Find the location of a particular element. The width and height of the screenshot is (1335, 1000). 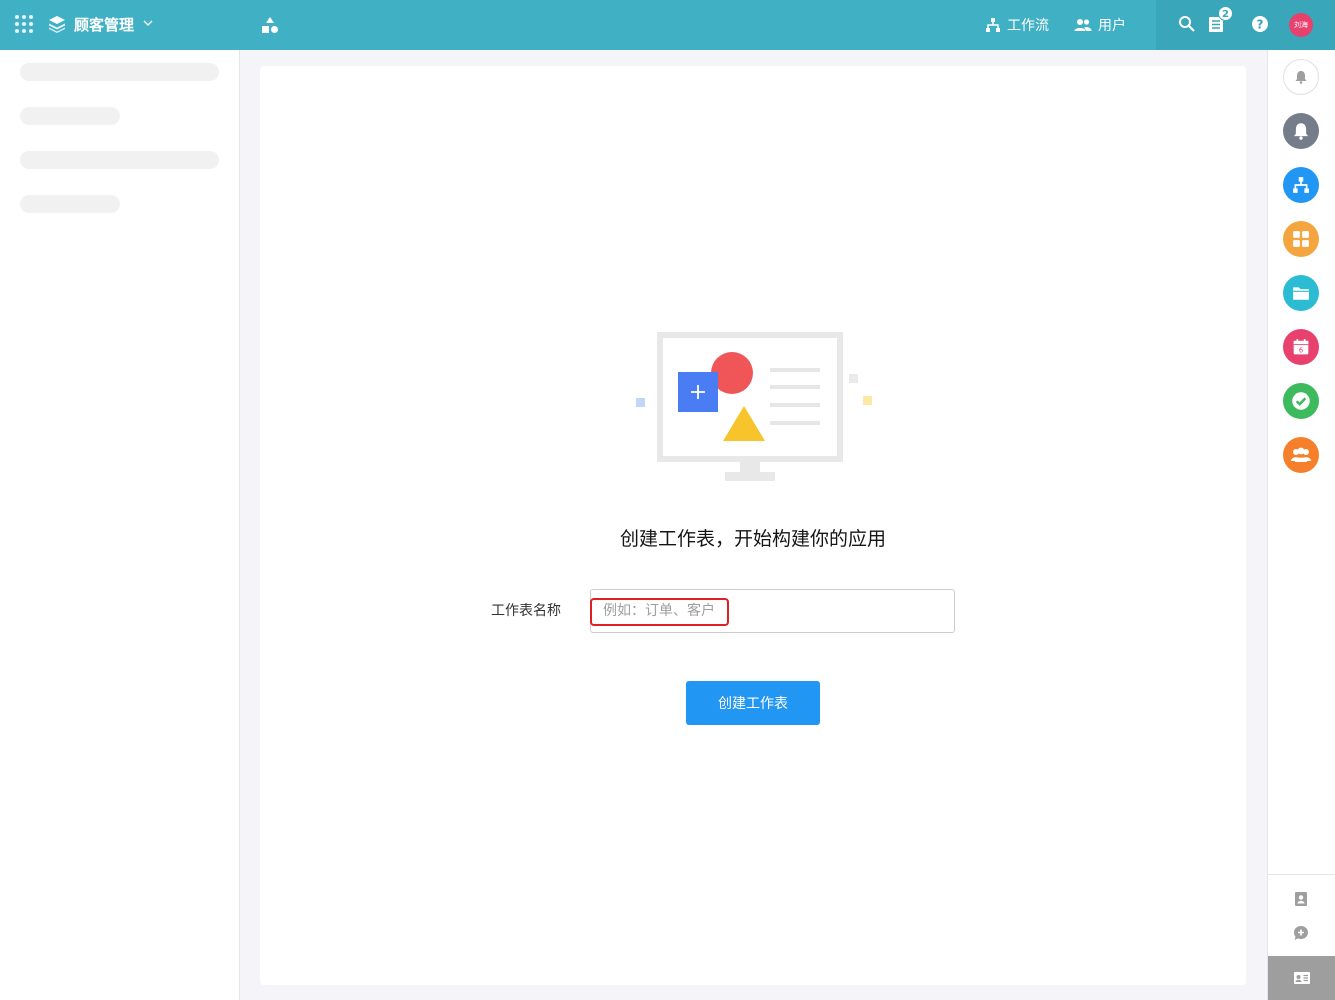

contacts-button is located at coordinates (1301, 455).